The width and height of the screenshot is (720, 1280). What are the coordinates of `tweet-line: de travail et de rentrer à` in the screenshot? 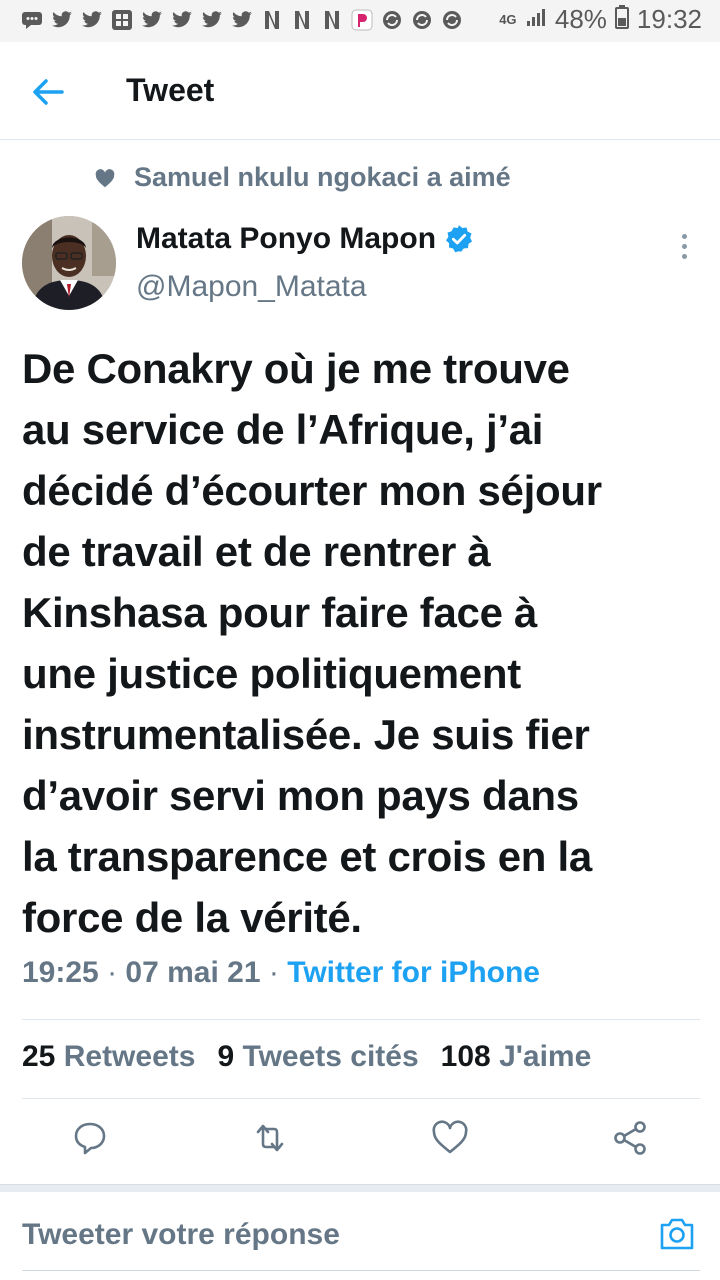 It's located at (256, 551).